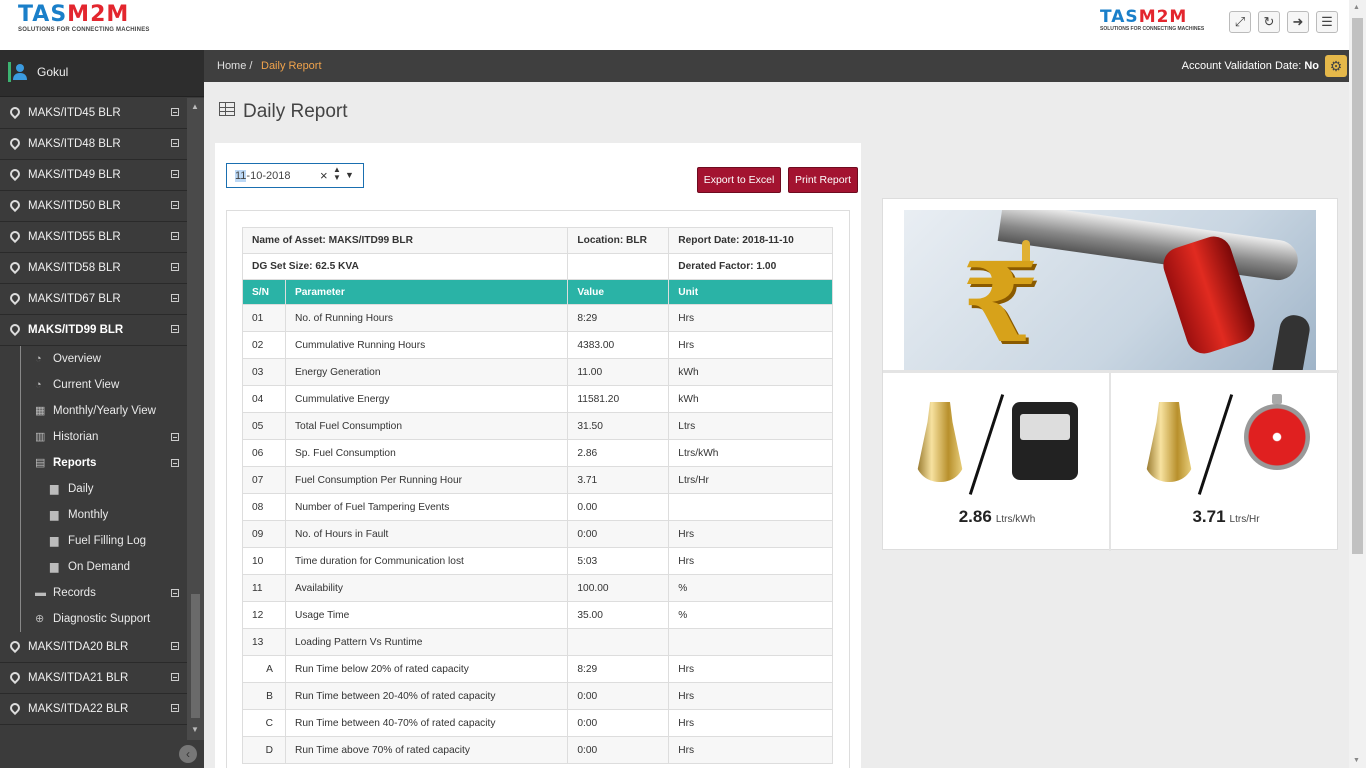  Describe the element at coordinates (93, 175) in the screenshot. I see `asset-item: MAKS/ITD49 BLR` at that location.